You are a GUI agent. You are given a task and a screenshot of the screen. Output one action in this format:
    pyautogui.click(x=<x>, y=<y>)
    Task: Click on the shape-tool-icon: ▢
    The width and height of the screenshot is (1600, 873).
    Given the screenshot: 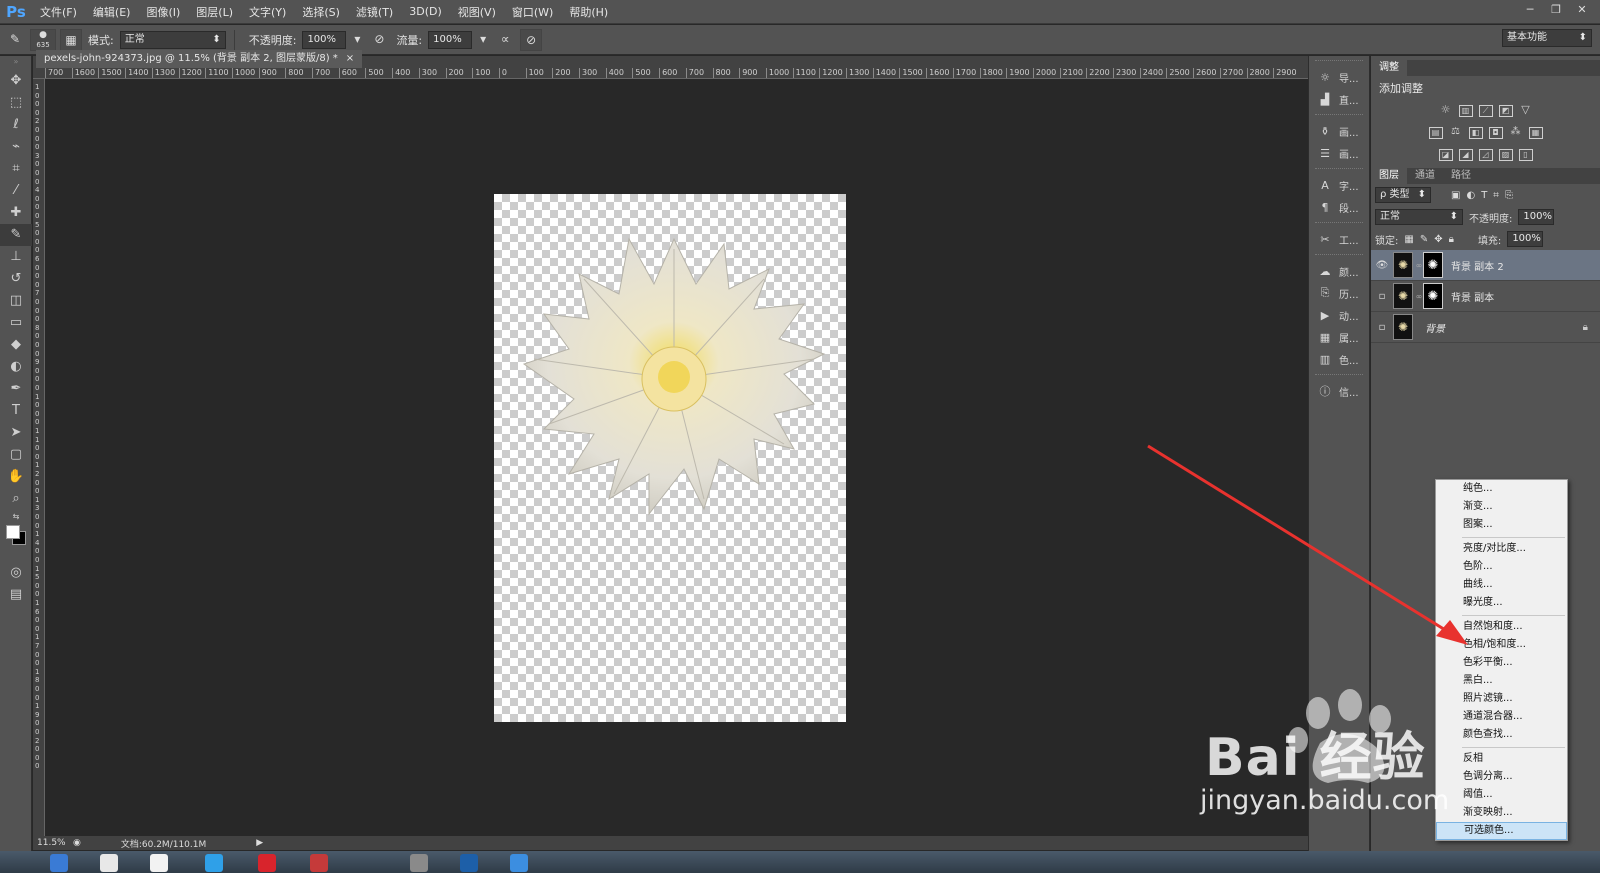 What is the action you would take?
    pyautogui.click(x=16, y=455)
    